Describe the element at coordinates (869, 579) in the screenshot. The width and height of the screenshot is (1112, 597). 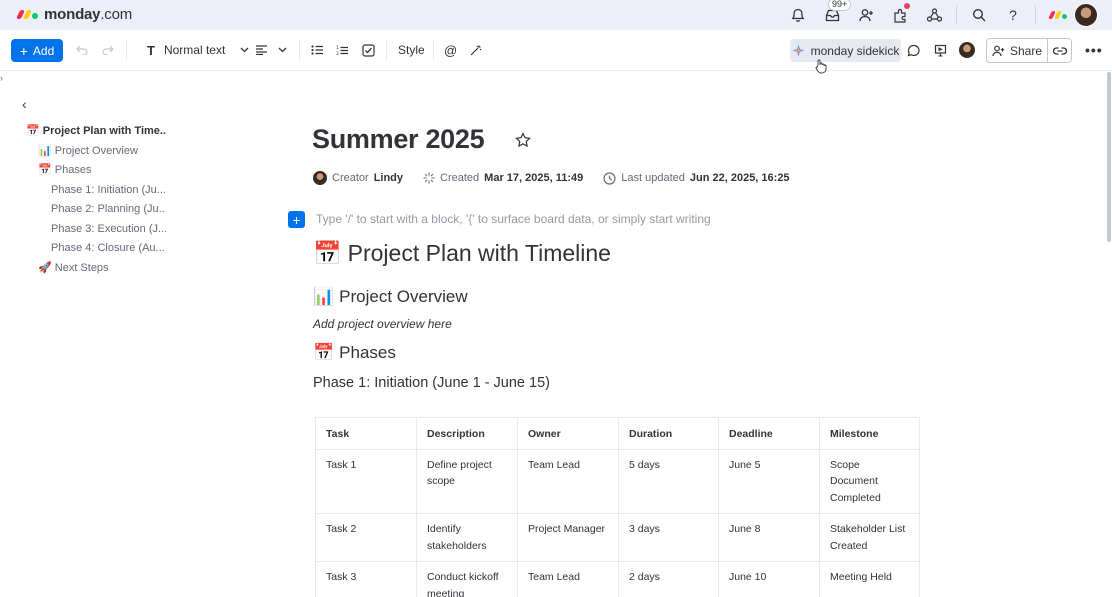
I see `table-cell: Meeting Held` at that location.